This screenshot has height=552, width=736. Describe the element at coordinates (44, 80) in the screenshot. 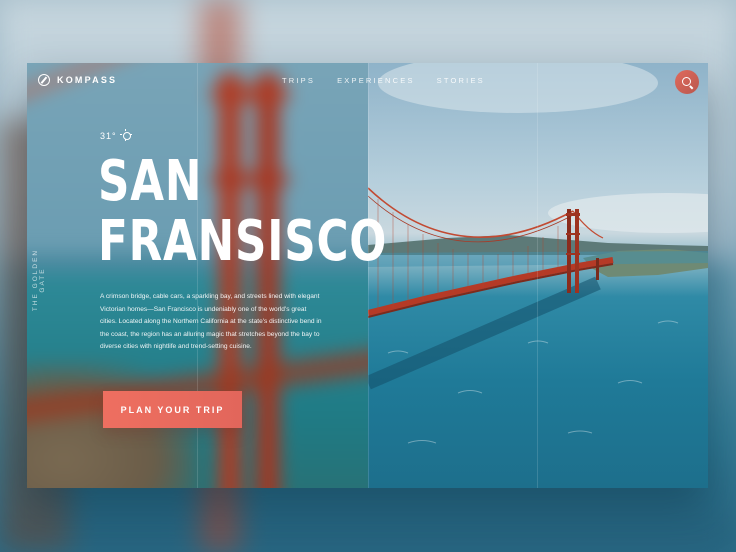

I see `compass-icon` at that location.